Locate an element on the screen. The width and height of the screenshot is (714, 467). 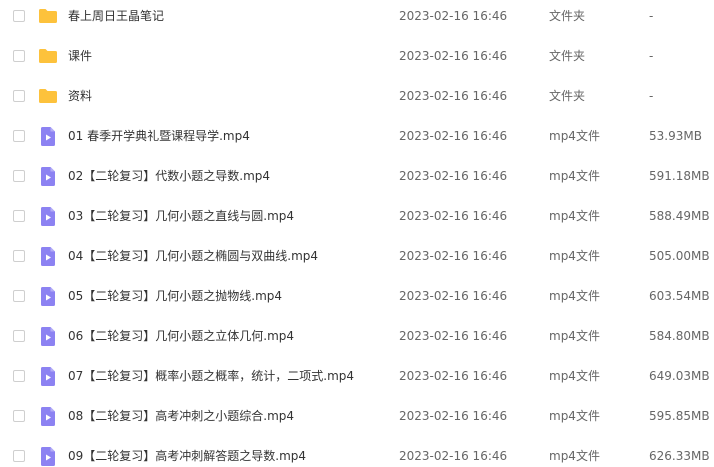
file-size: 591.18MB is located at coordinates (679, 176).